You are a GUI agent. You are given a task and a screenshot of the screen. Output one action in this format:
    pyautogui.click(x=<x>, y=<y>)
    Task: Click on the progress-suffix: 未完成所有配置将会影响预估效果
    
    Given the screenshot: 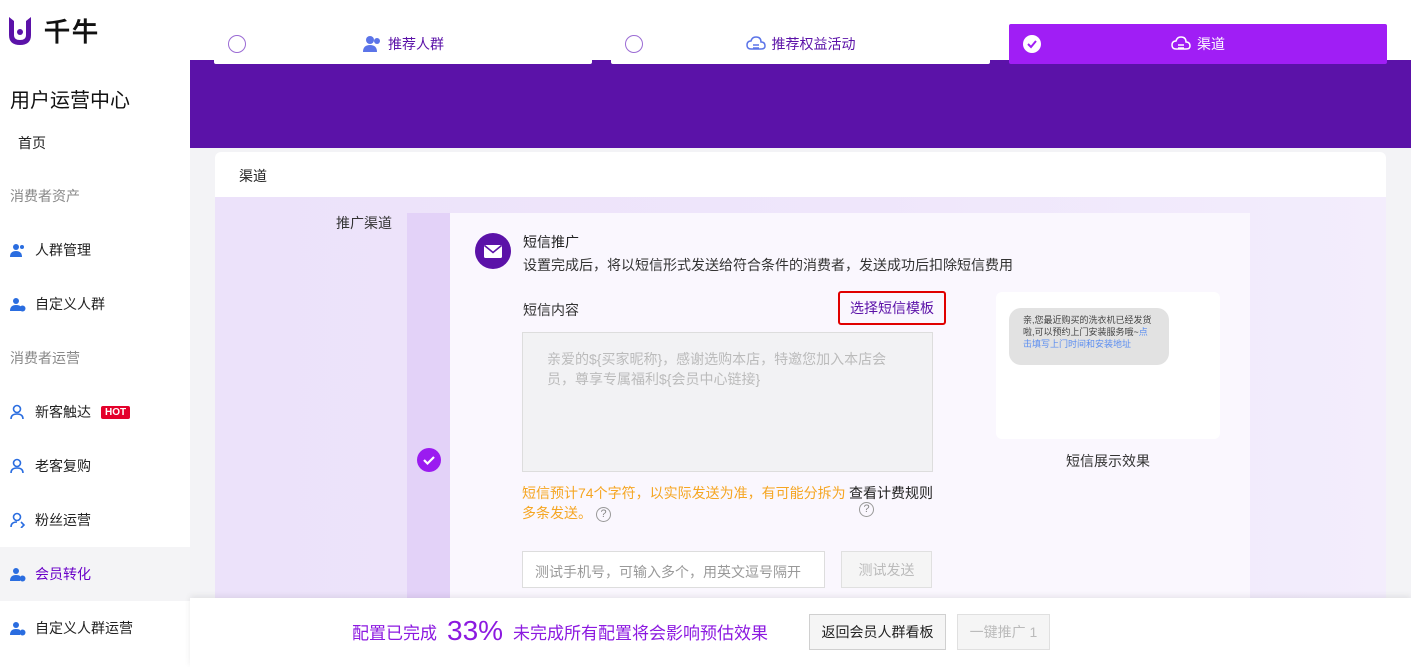 What is the action you would take?
    pyautogui.click(x=641, y=633)
    